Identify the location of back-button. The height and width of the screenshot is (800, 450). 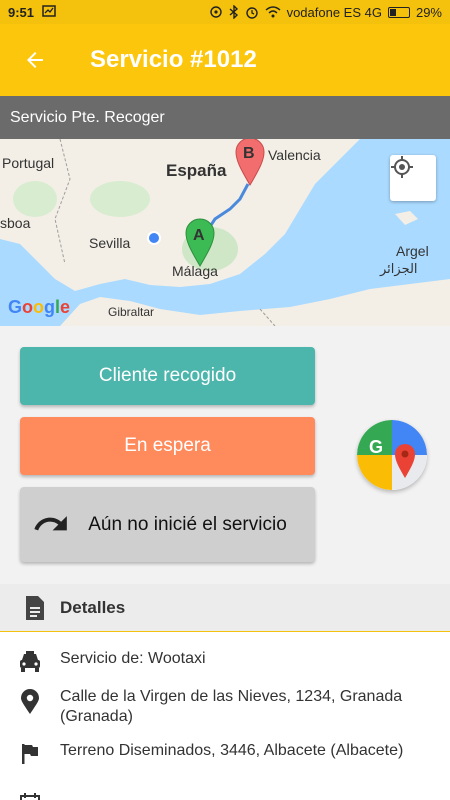
(35, 60).